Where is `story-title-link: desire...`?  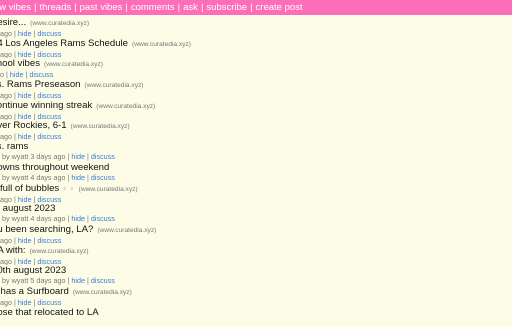
story-title-link: desire... is located at coordinates (13, 22).